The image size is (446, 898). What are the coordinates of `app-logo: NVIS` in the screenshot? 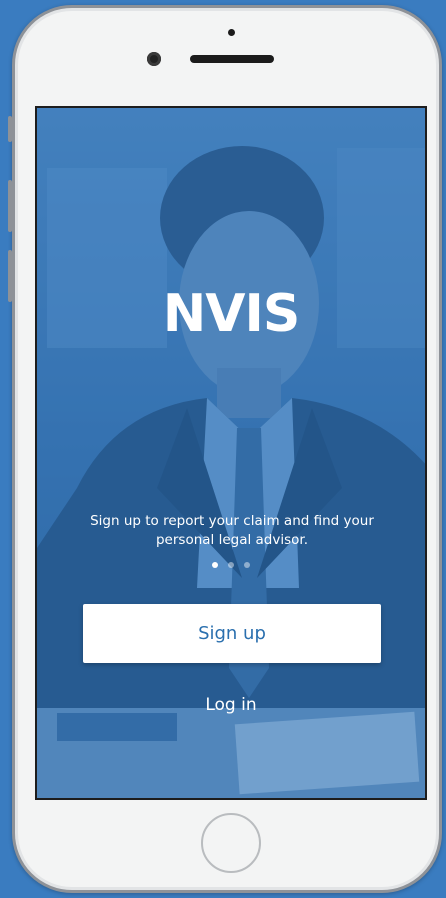 It's located at (231, 314).